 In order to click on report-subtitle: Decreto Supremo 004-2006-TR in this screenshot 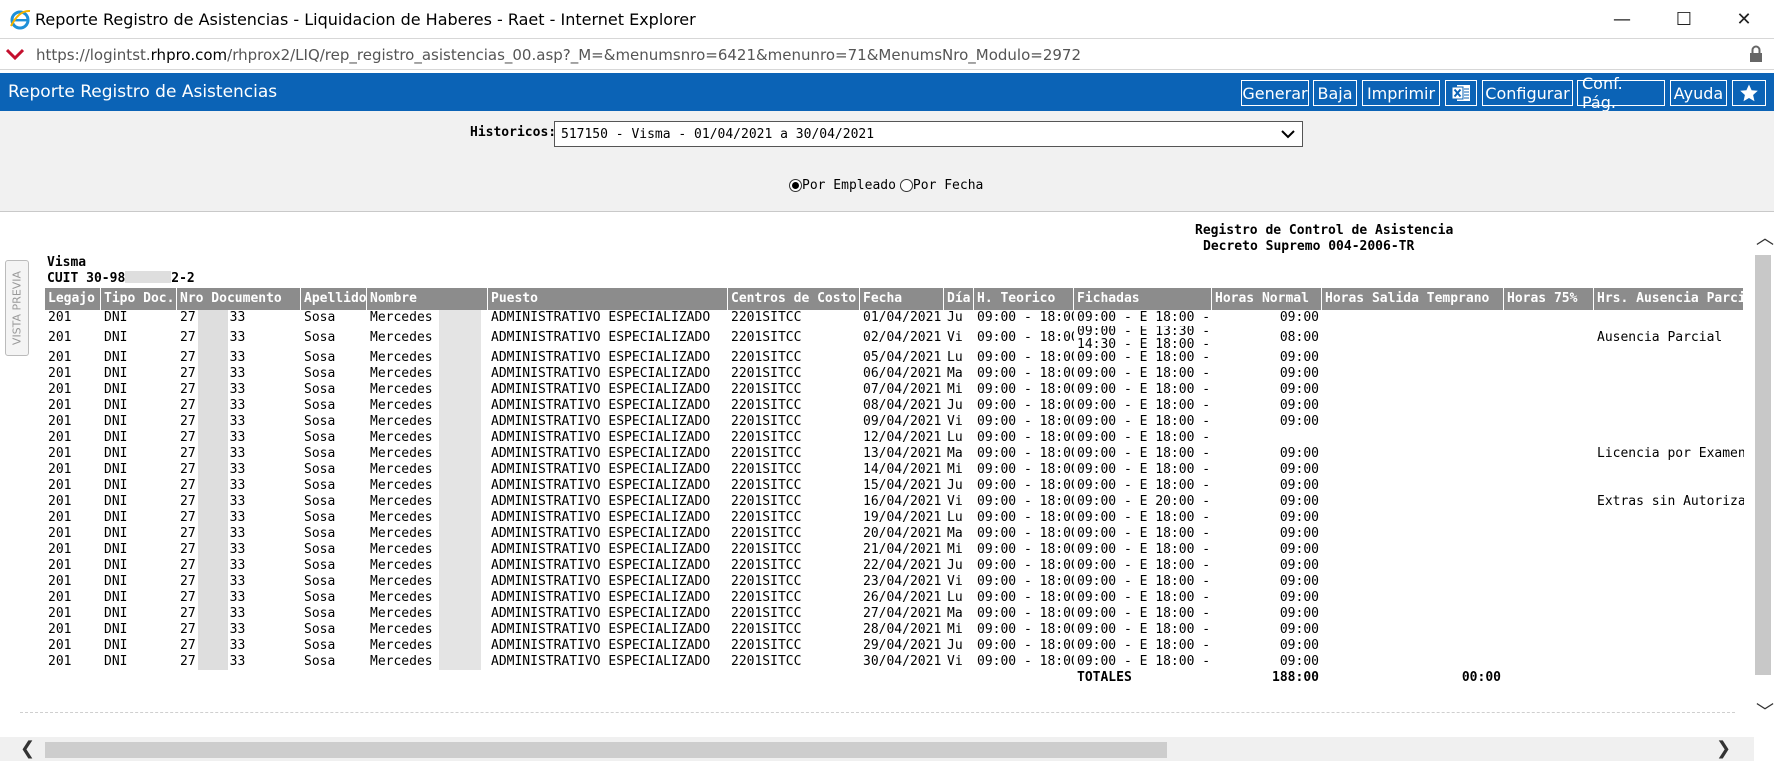, I will do `click(1309, 246)`.